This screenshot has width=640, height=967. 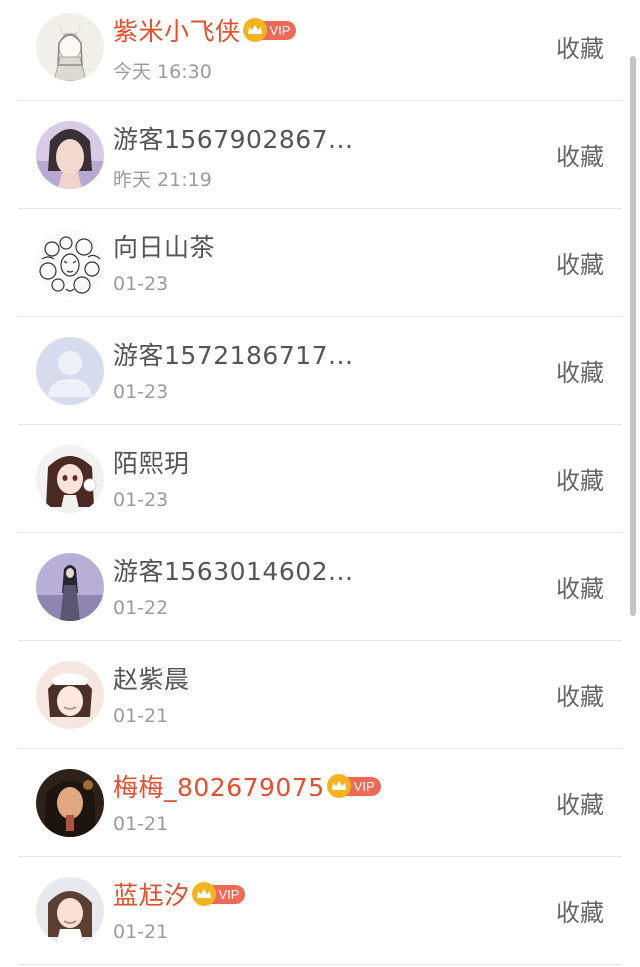 What do you see at coordinates (320, 50) in the screenshot?
I see `list-item: 紫米小飞侠 VIP 今天 16:30 收藏` at bounding box center [320, 50].